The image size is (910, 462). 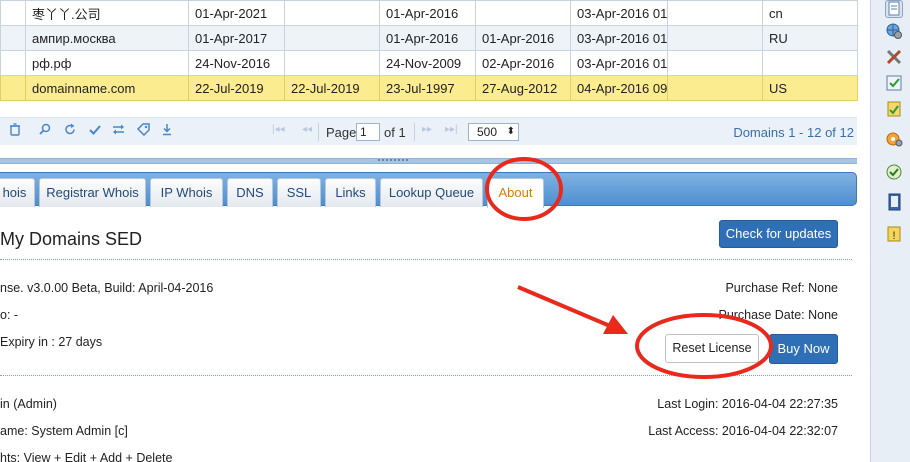 I want to click on report-icon, so click(x=894, y=9).